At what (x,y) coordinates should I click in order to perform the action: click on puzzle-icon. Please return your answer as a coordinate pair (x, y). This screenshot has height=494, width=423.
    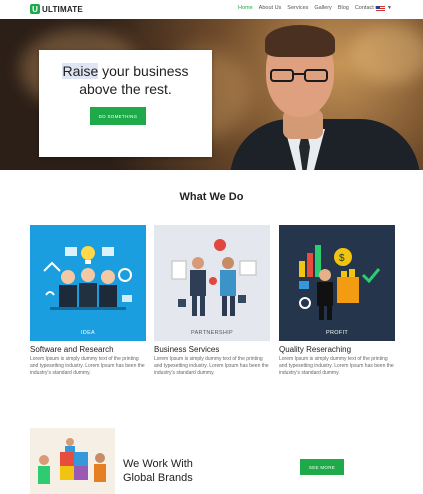
    Looking at the image, I should click on (72, 461).